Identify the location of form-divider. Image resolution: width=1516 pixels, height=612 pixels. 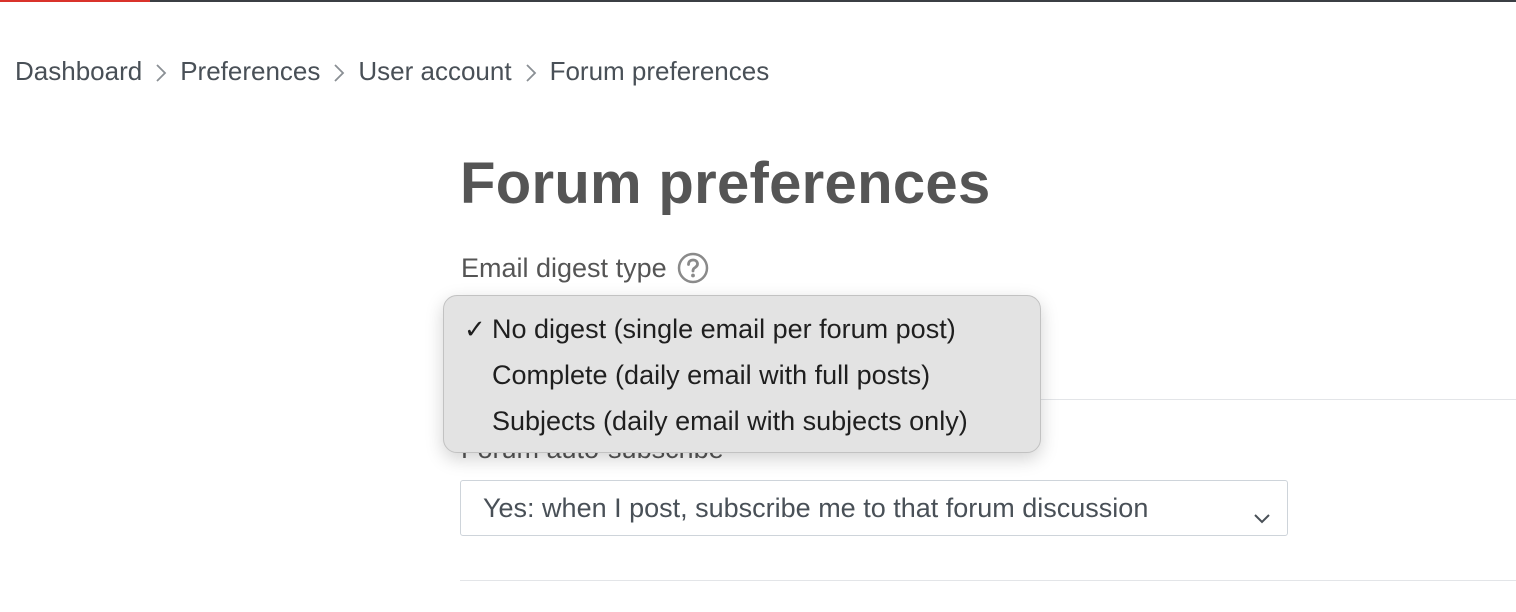
(988, 580).